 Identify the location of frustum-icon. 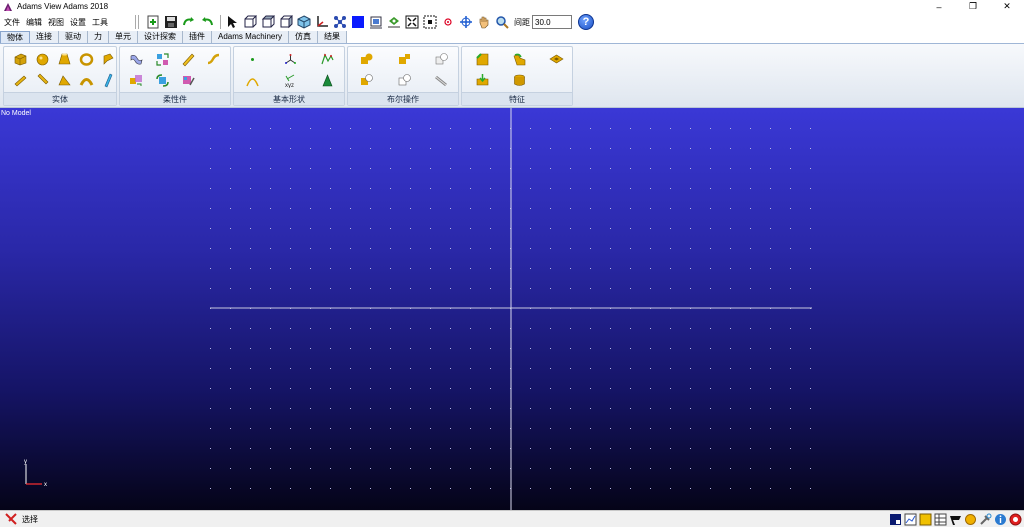
(64, 59).